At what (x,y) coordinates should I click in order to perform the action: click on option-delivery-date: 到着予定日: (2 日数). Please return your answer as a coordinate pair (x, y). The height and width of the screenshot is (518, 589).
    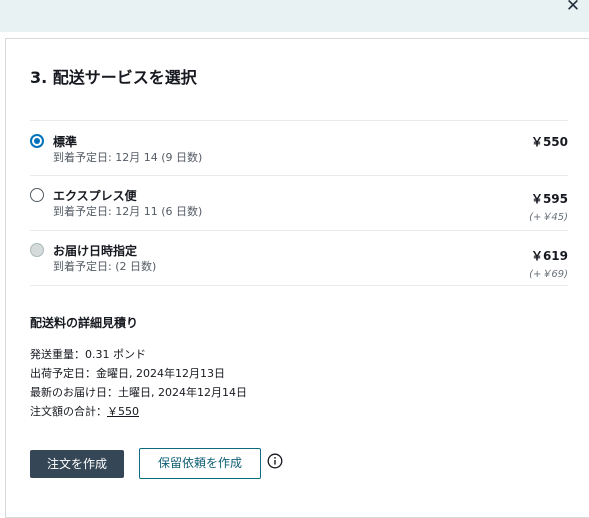
    Looking at the image, I should click on (105, 266).